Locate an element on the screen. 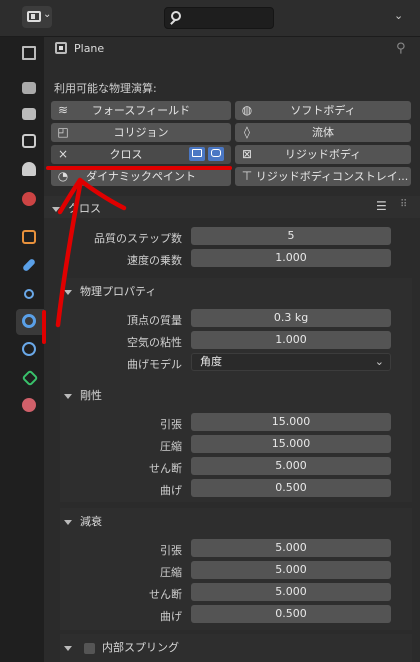 This screenshot has height=662, width=420. internal-springs-checkbox is located at coordinates (89, 648).